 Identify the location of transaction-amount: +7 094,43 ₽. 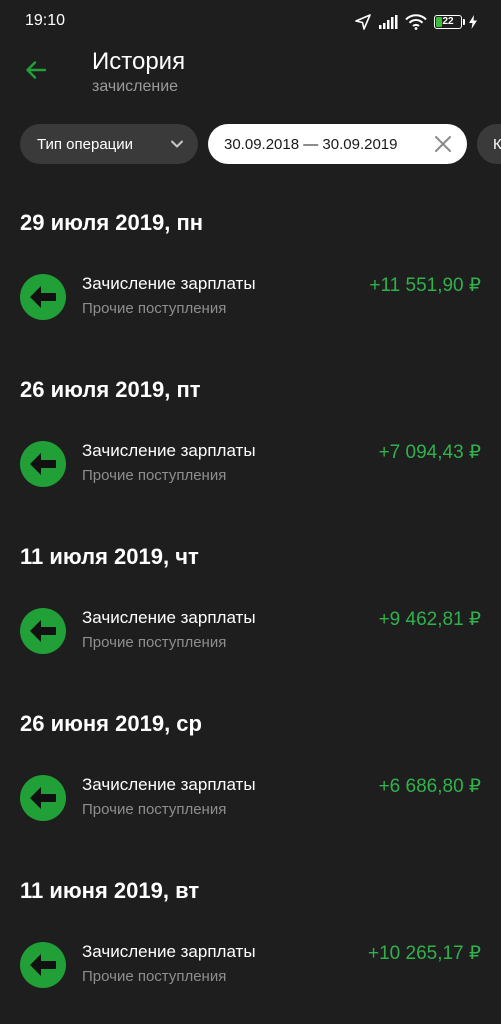
(429, 452).